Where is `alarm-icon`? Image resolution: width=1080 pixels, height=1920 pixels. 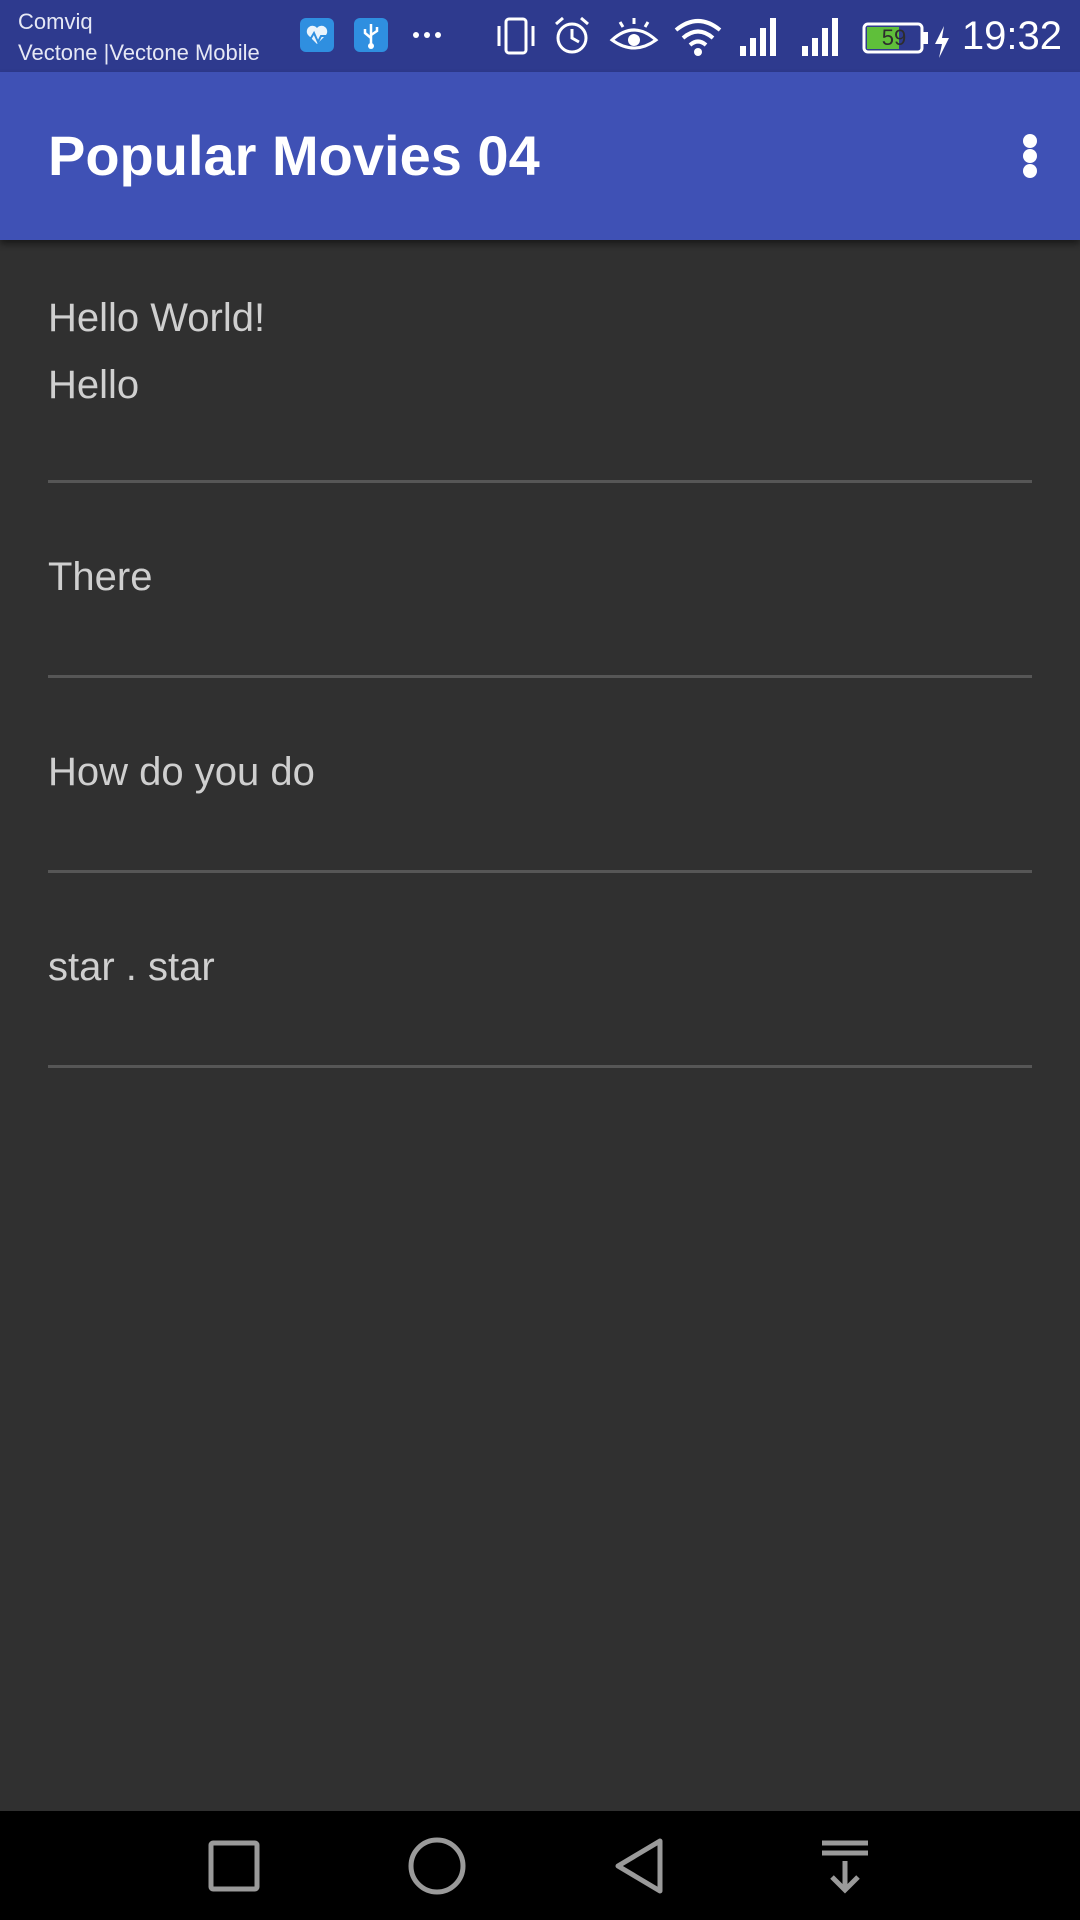
alarm-icon is located at coordinates (572, 35).